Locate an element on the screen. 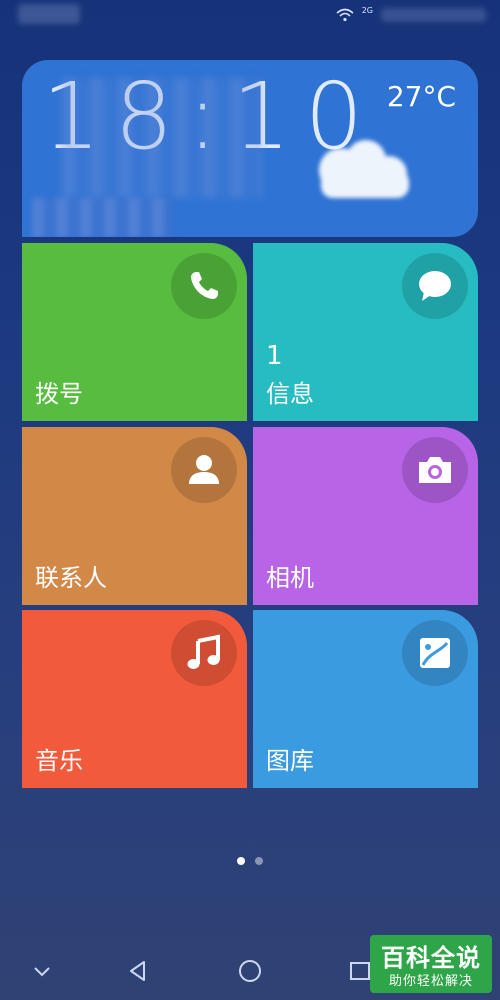 This screenshot has width=500, height=1000. tile-label: 相机 is located at coordinates (290, 578).